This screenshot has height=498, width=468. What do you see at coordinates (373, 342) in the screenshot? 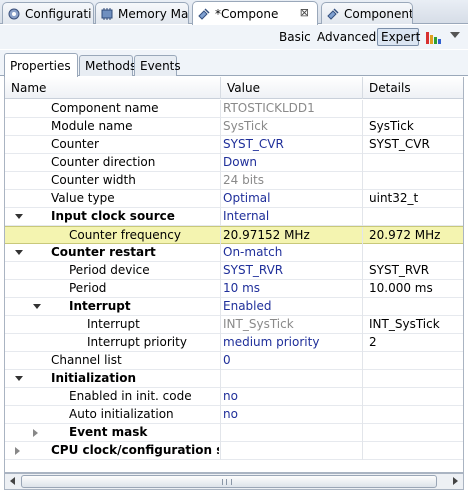
I see `property-details: 2` at bounding box center [373, 342].